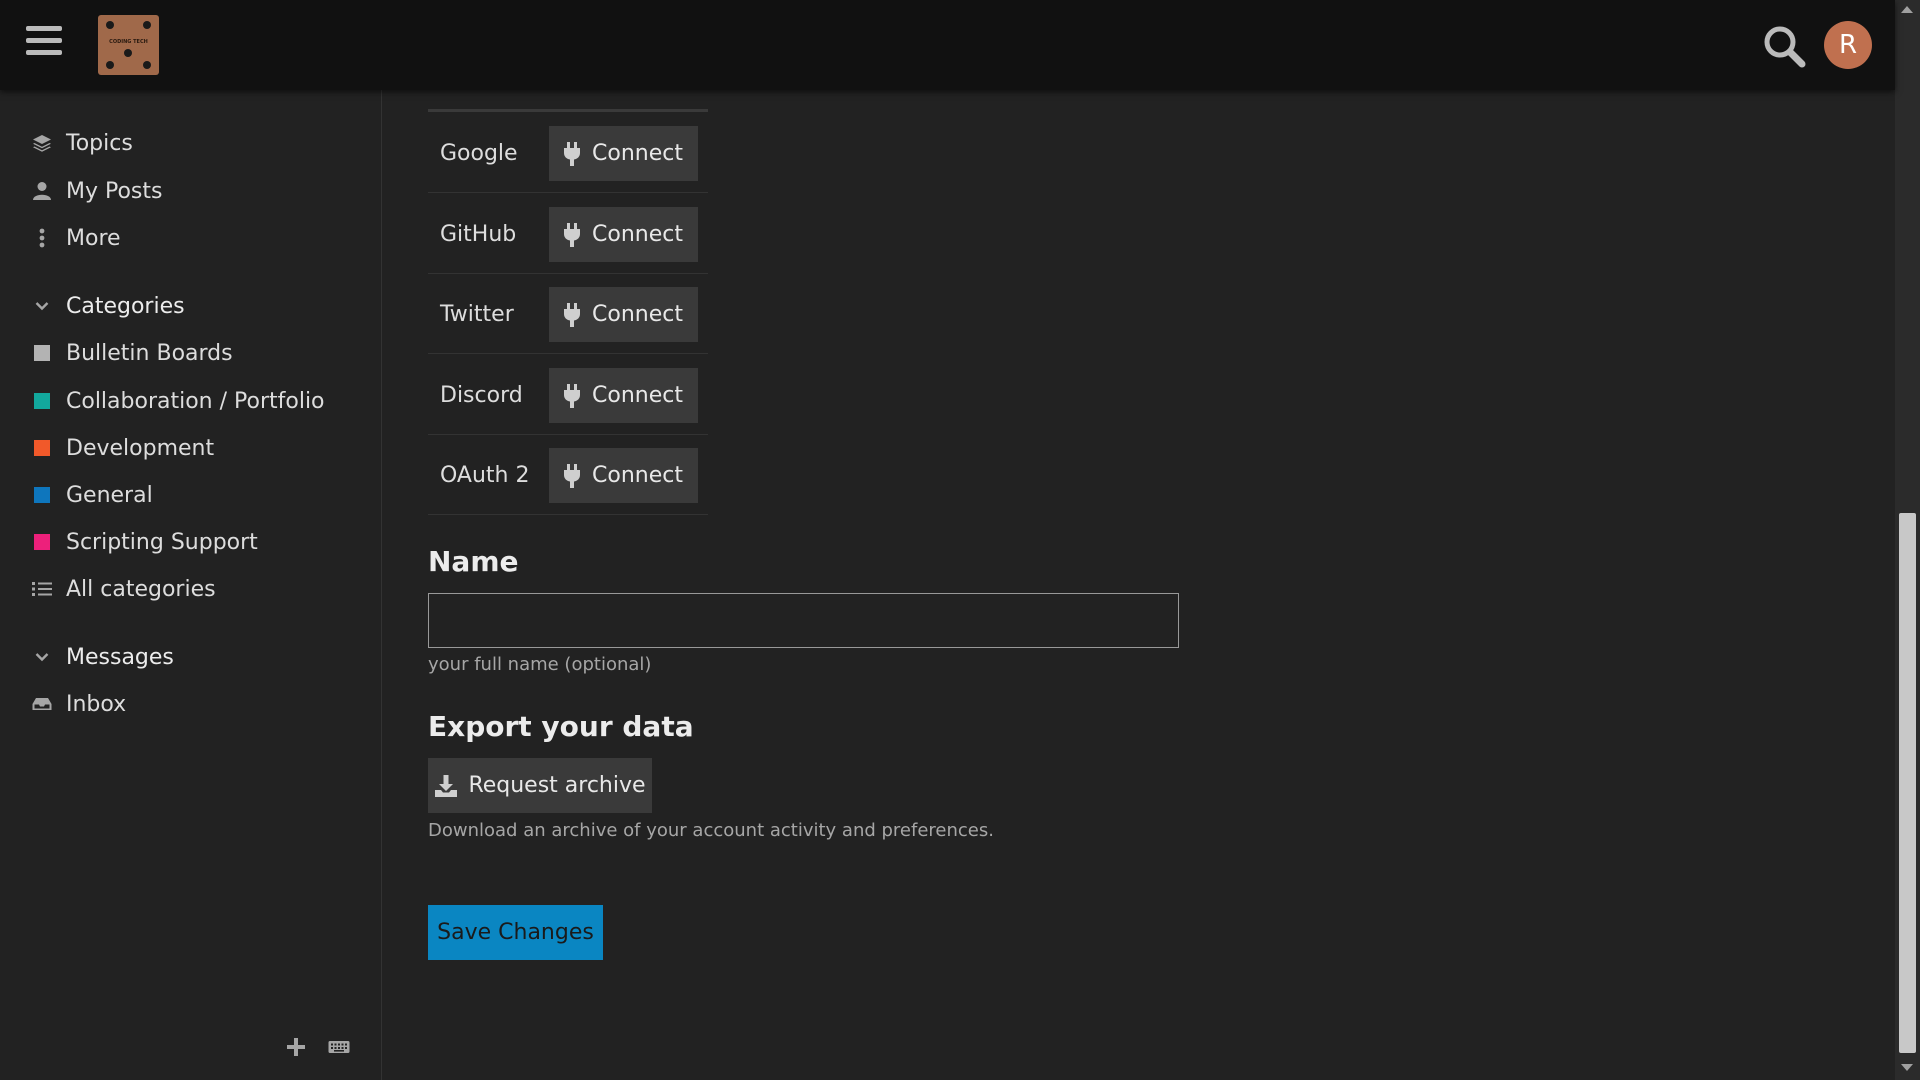 The height and width of the screenshot is (1080, 1920). Describe the element at coordinates (803, 620) in the screenshot. I see `name-input` at that location.